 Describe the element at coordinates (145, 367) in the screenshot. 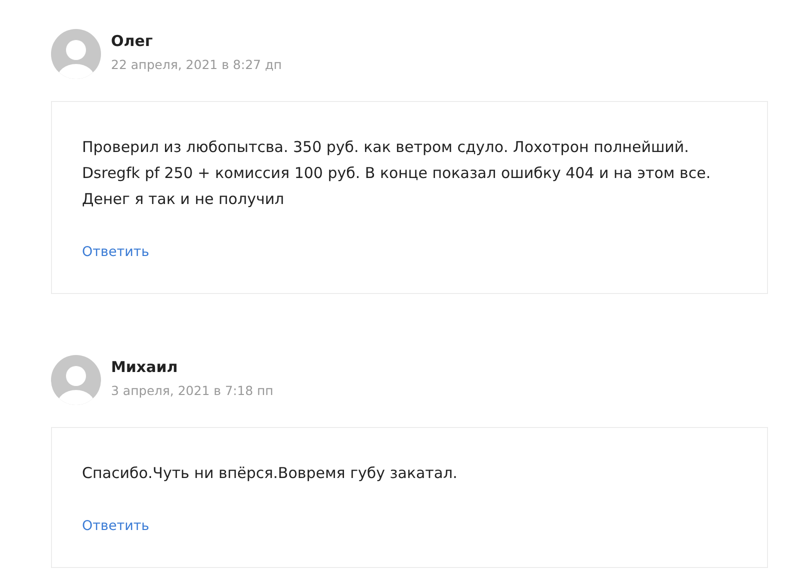

I see `author-name: Михаил` at that location.